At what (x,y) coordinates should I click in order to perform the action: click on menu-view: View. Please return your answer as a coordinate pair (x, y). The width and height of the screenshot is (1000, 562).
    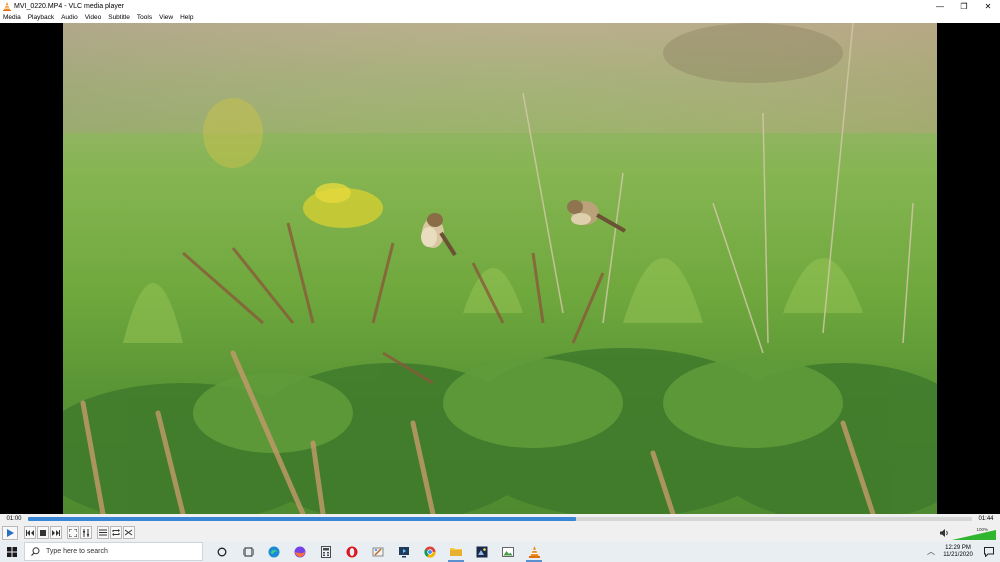
    Looking at the image, I should click on (166, 17).